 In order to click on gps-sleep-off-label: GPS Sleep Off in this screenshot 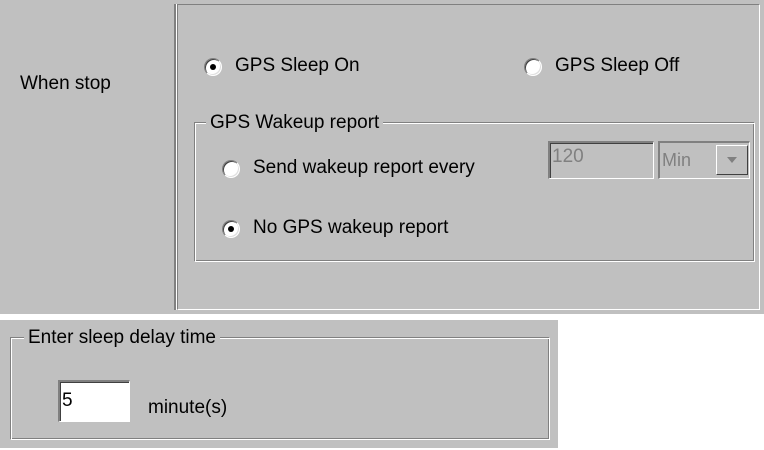, I will do `click(617, 66)`.